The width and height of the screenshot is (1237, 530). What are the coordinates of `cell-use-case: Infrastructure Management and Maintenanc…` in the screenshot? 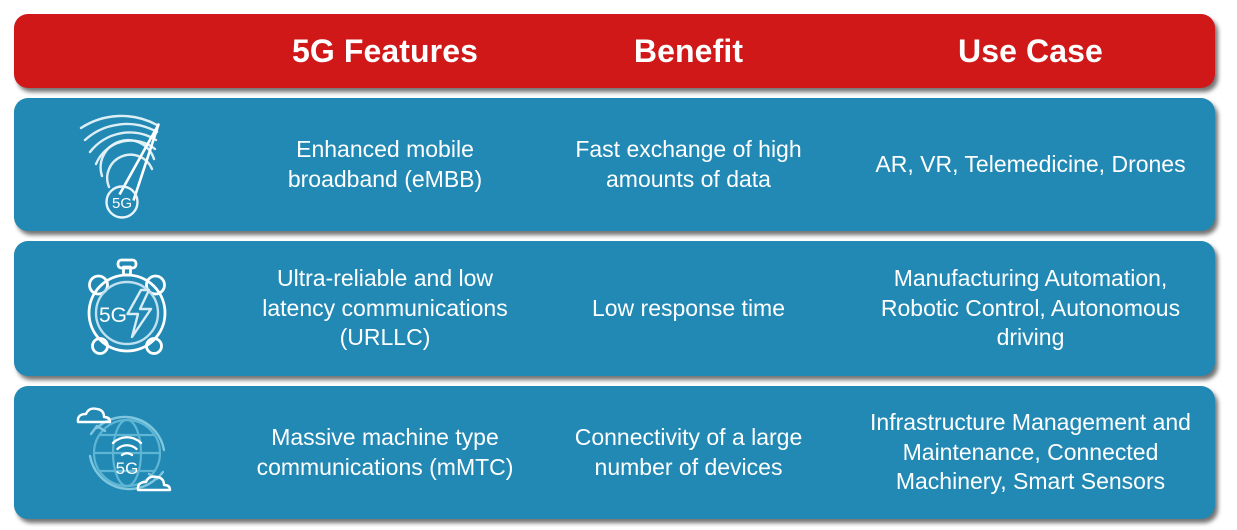 It's located at (1030, 452).